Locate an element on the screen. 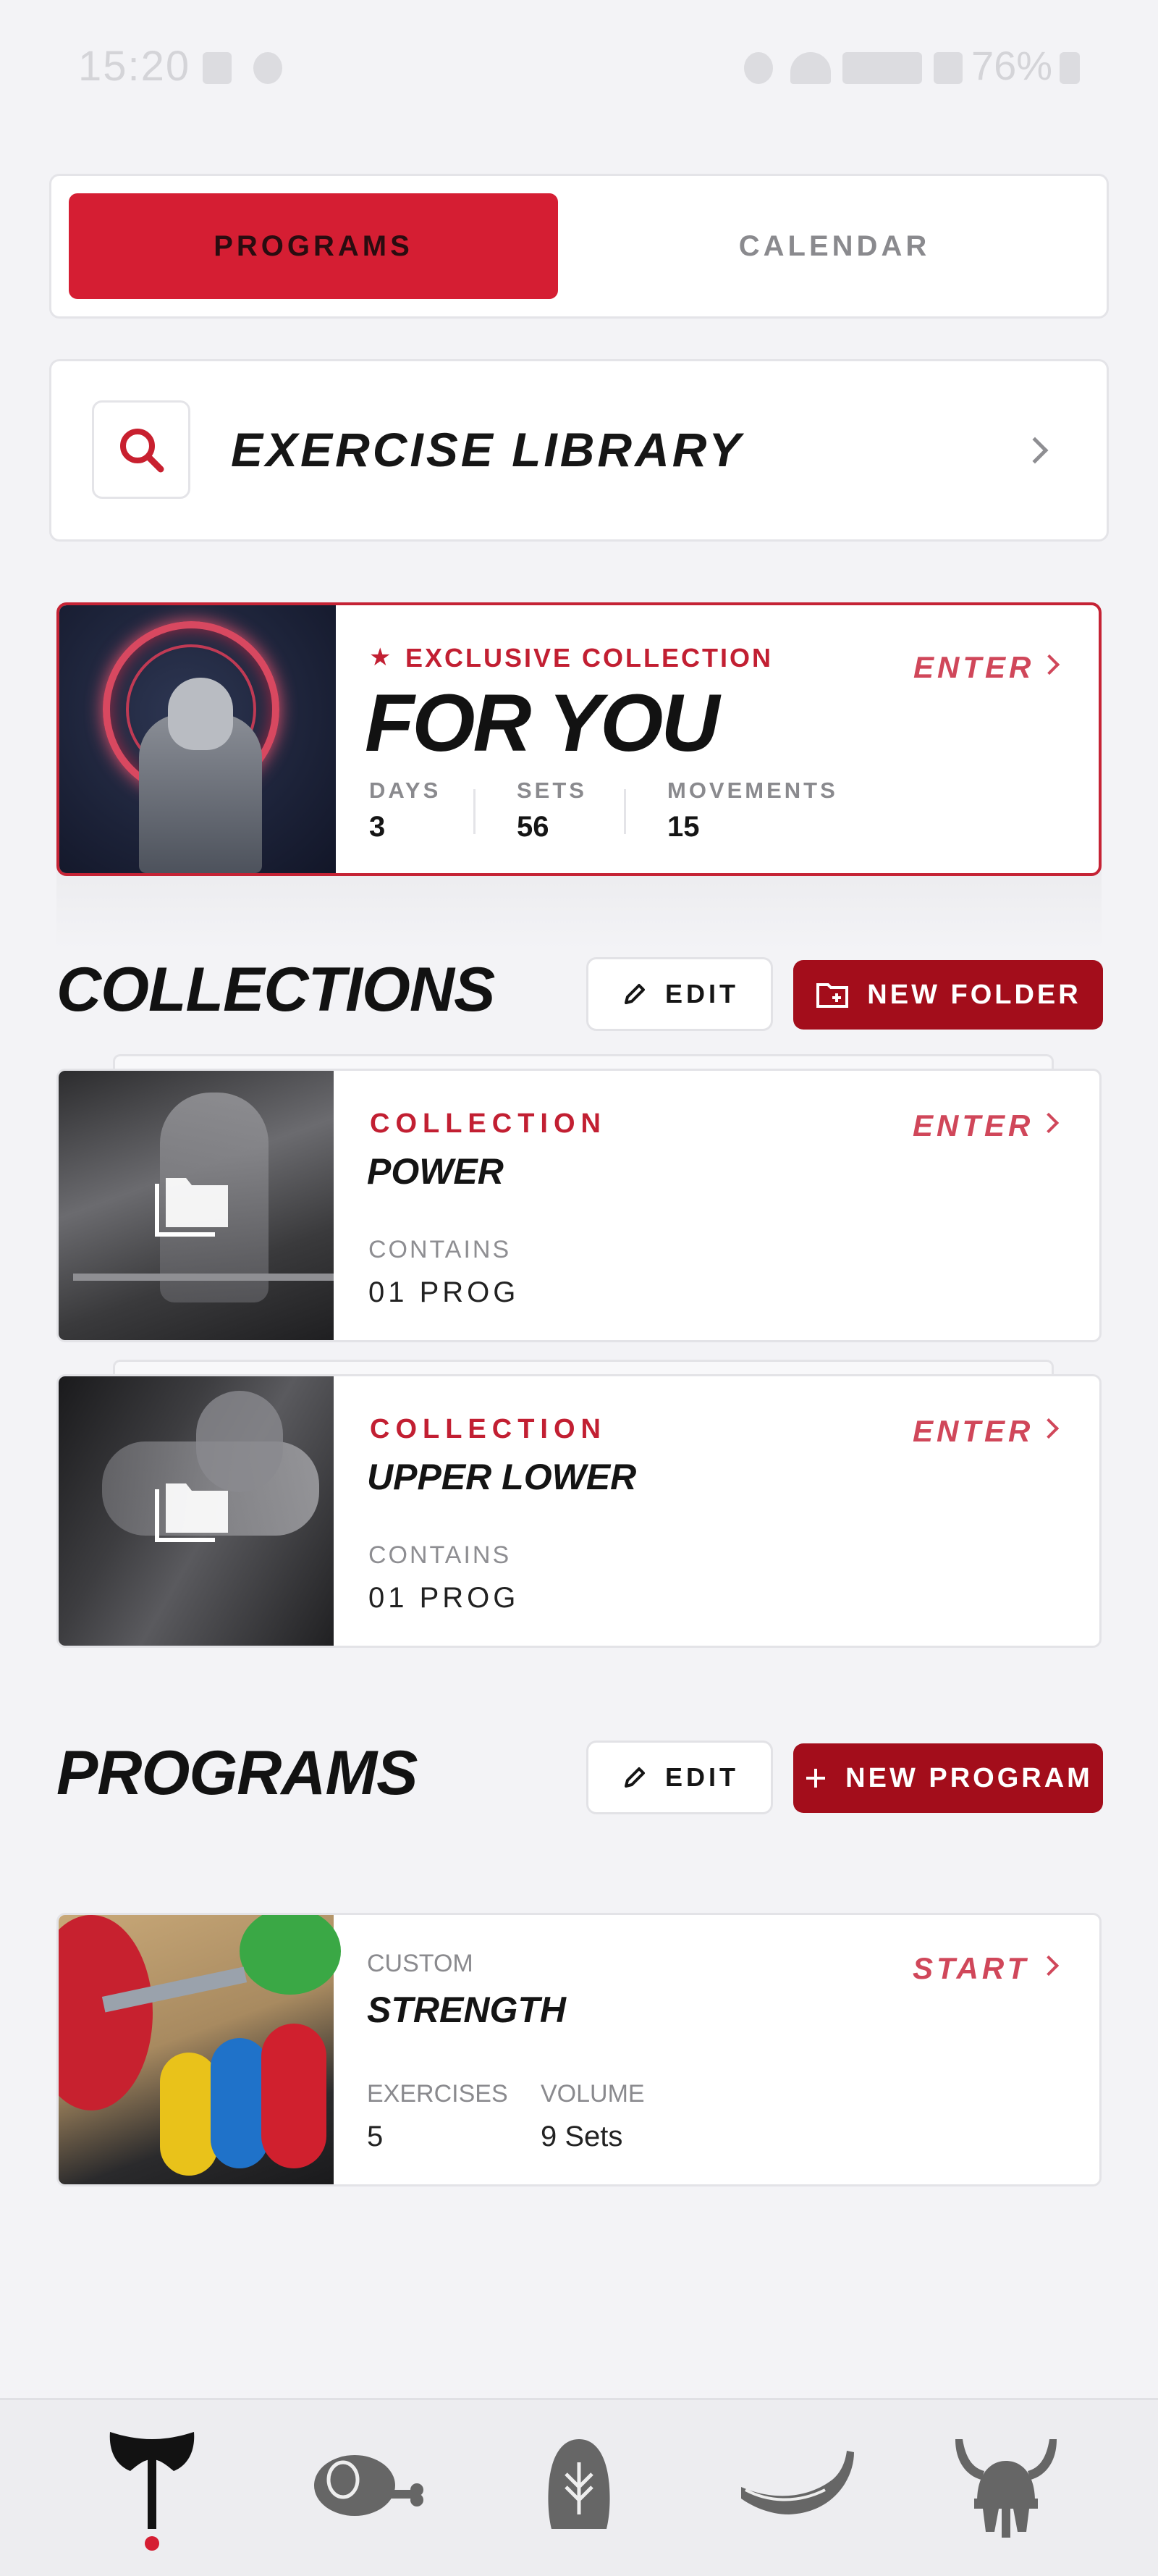  search-icon is located at coordinates (142, 451).